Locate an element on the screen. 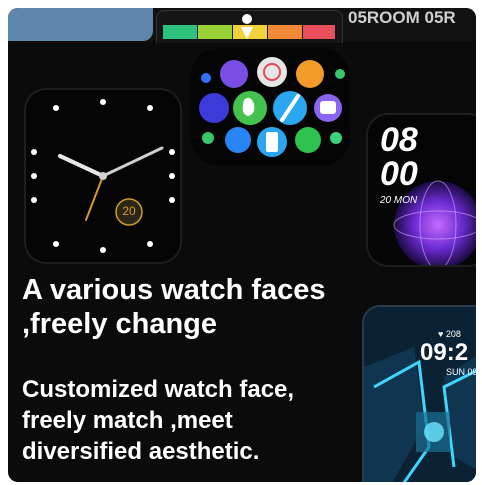  app-menu-watch-face is located at coordinates (270, 107).